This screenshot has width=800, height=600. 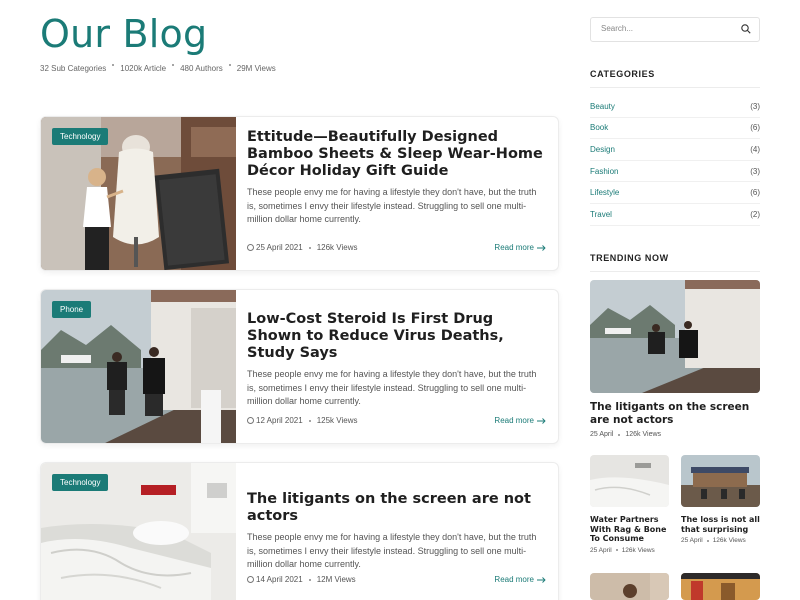 What do you see at coordinates (604, 171) in the screenshot?
I see `category-name: Fashion` at bounding box center [604, 171].